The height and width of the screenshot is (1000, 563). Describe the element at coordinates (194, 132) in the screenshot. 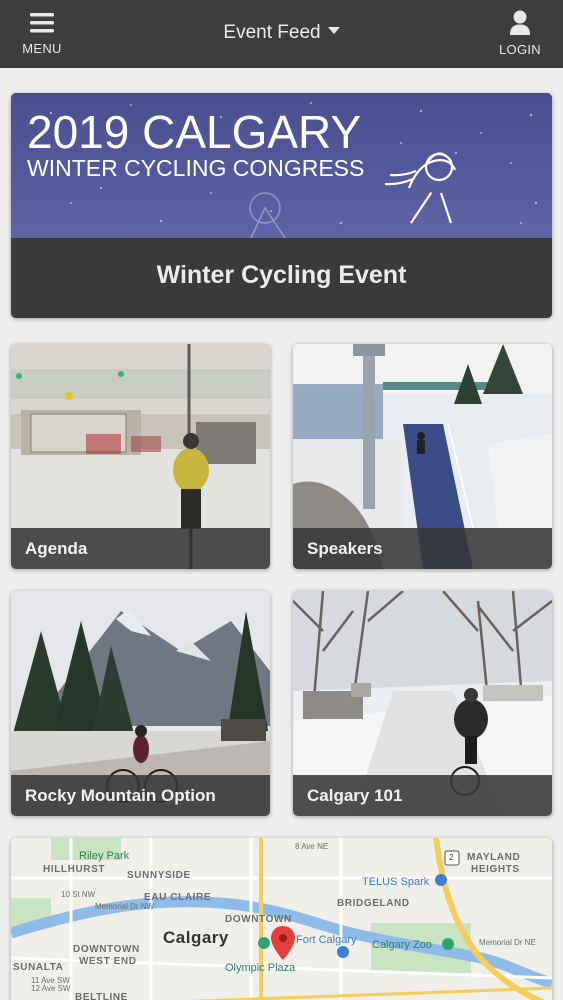

I see `banner-title: 2019 CALGARY` at that location.